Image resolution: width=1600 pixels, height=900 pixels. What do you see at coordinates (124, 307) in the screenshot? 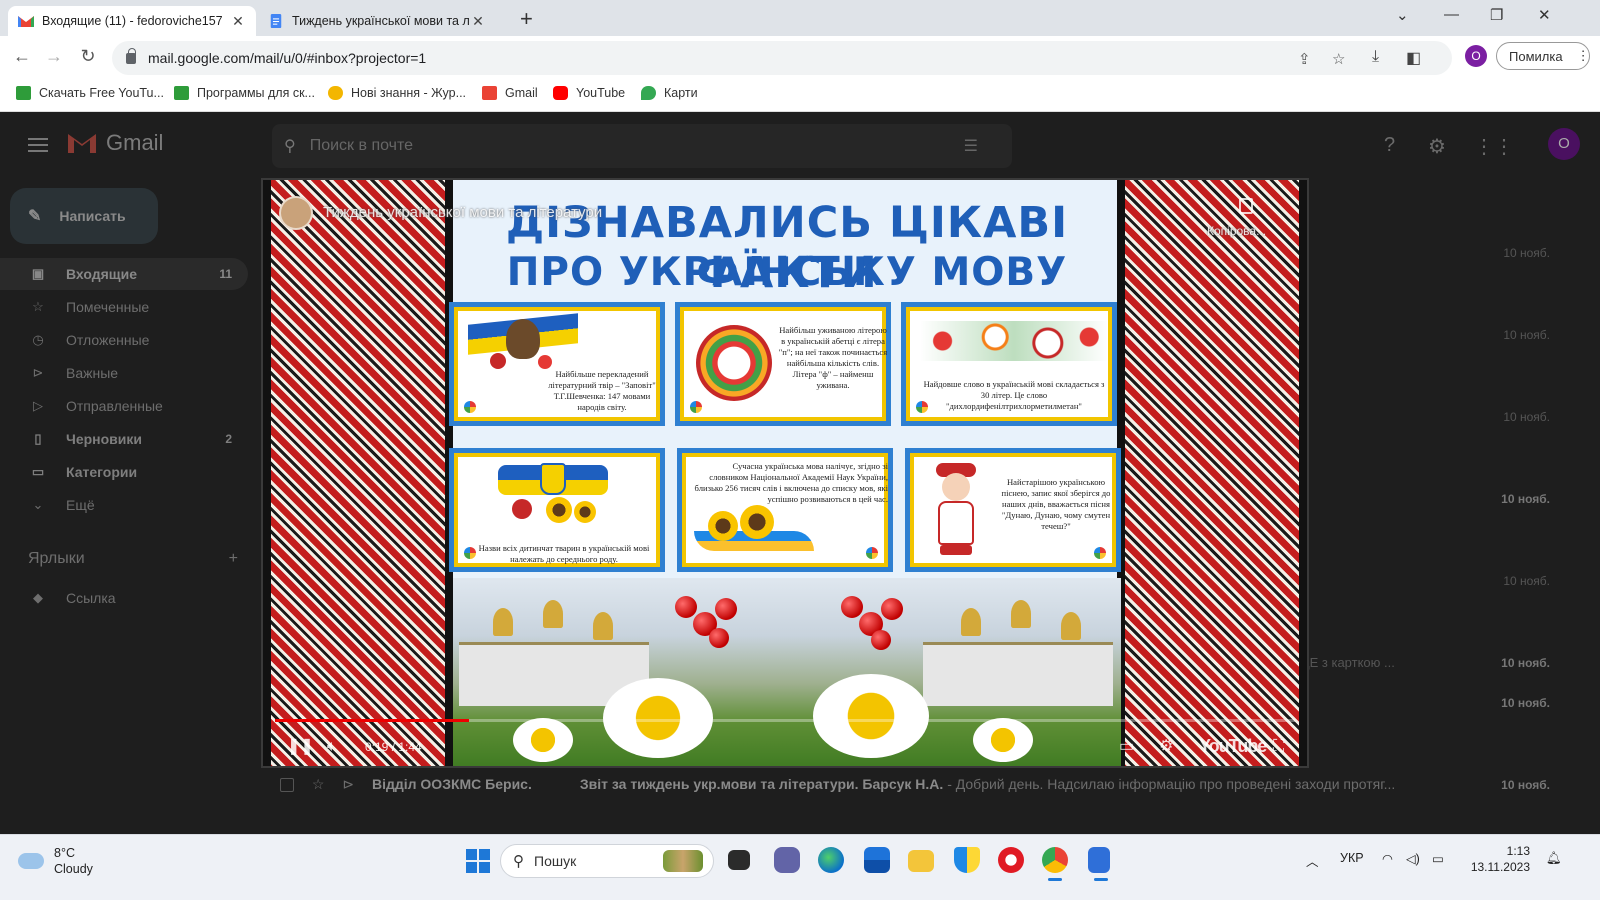
I see `sidebar-item-starred: ☆ Помеченные` at bounding box center [124, 307].